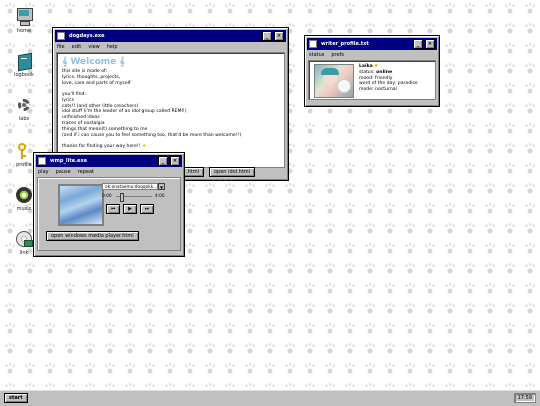  Describe the element at coordinates (61, 47) in the screenshot. I see `menu-file: file` at that location.